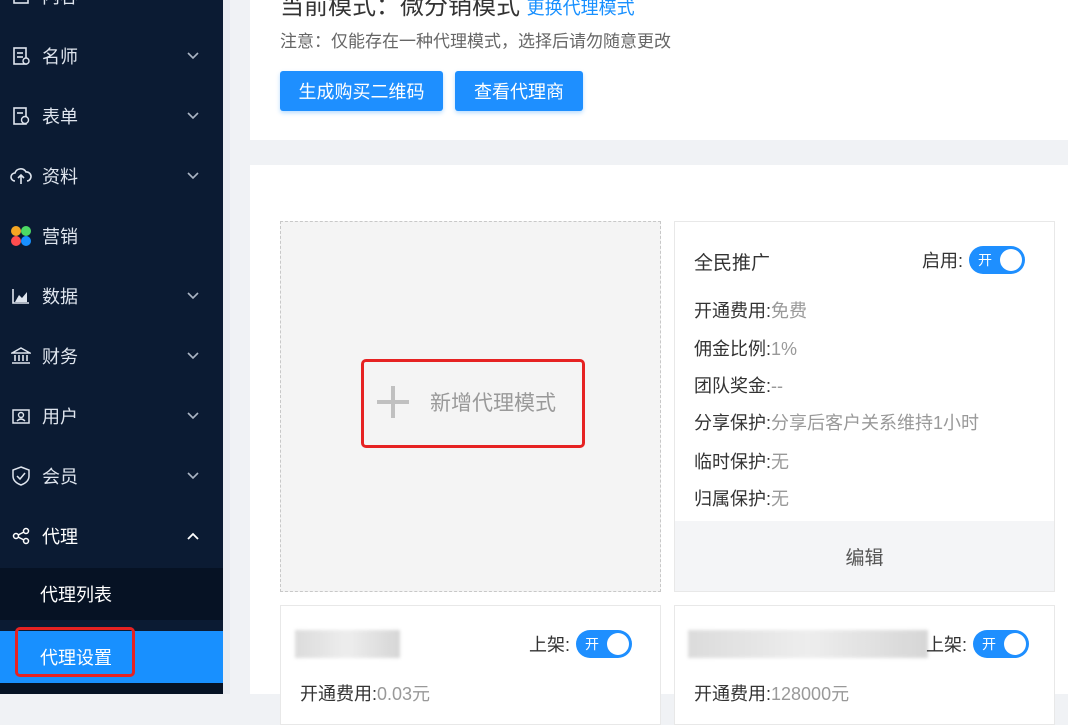 Image resolution: width=1068 pixels, height=725 pixels. I want to click on sidebar-item-users: 用户, so click(111, 416).